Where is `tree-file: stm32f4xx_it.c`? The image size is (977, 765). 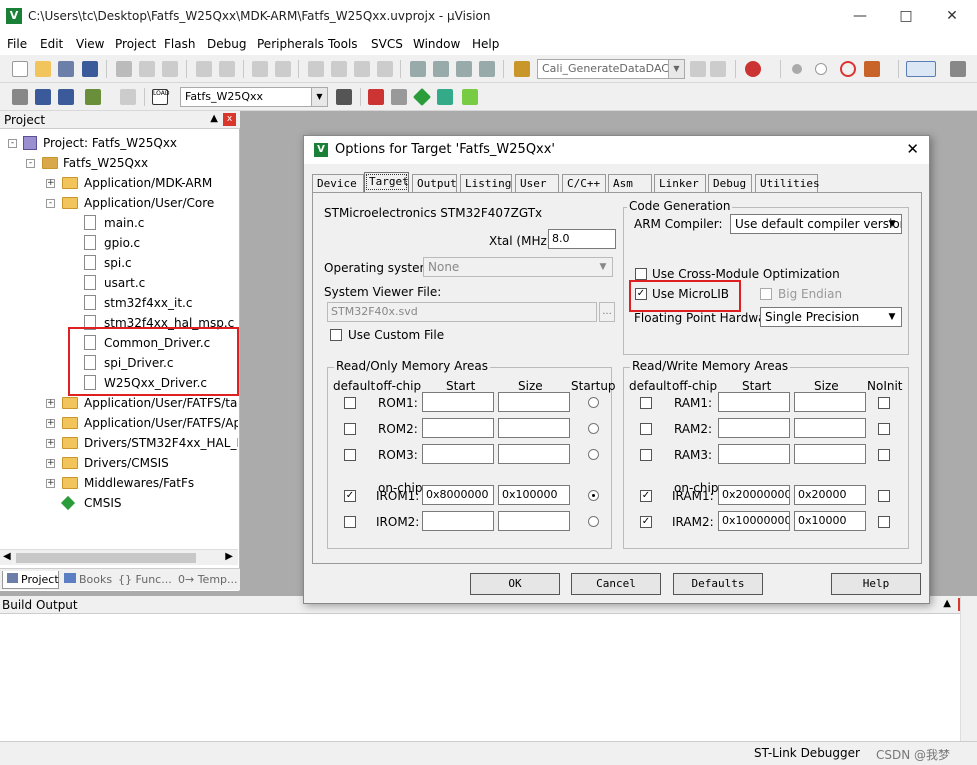 tree-file: stm32f4xx_it.c is located at coordinates (119, 303).